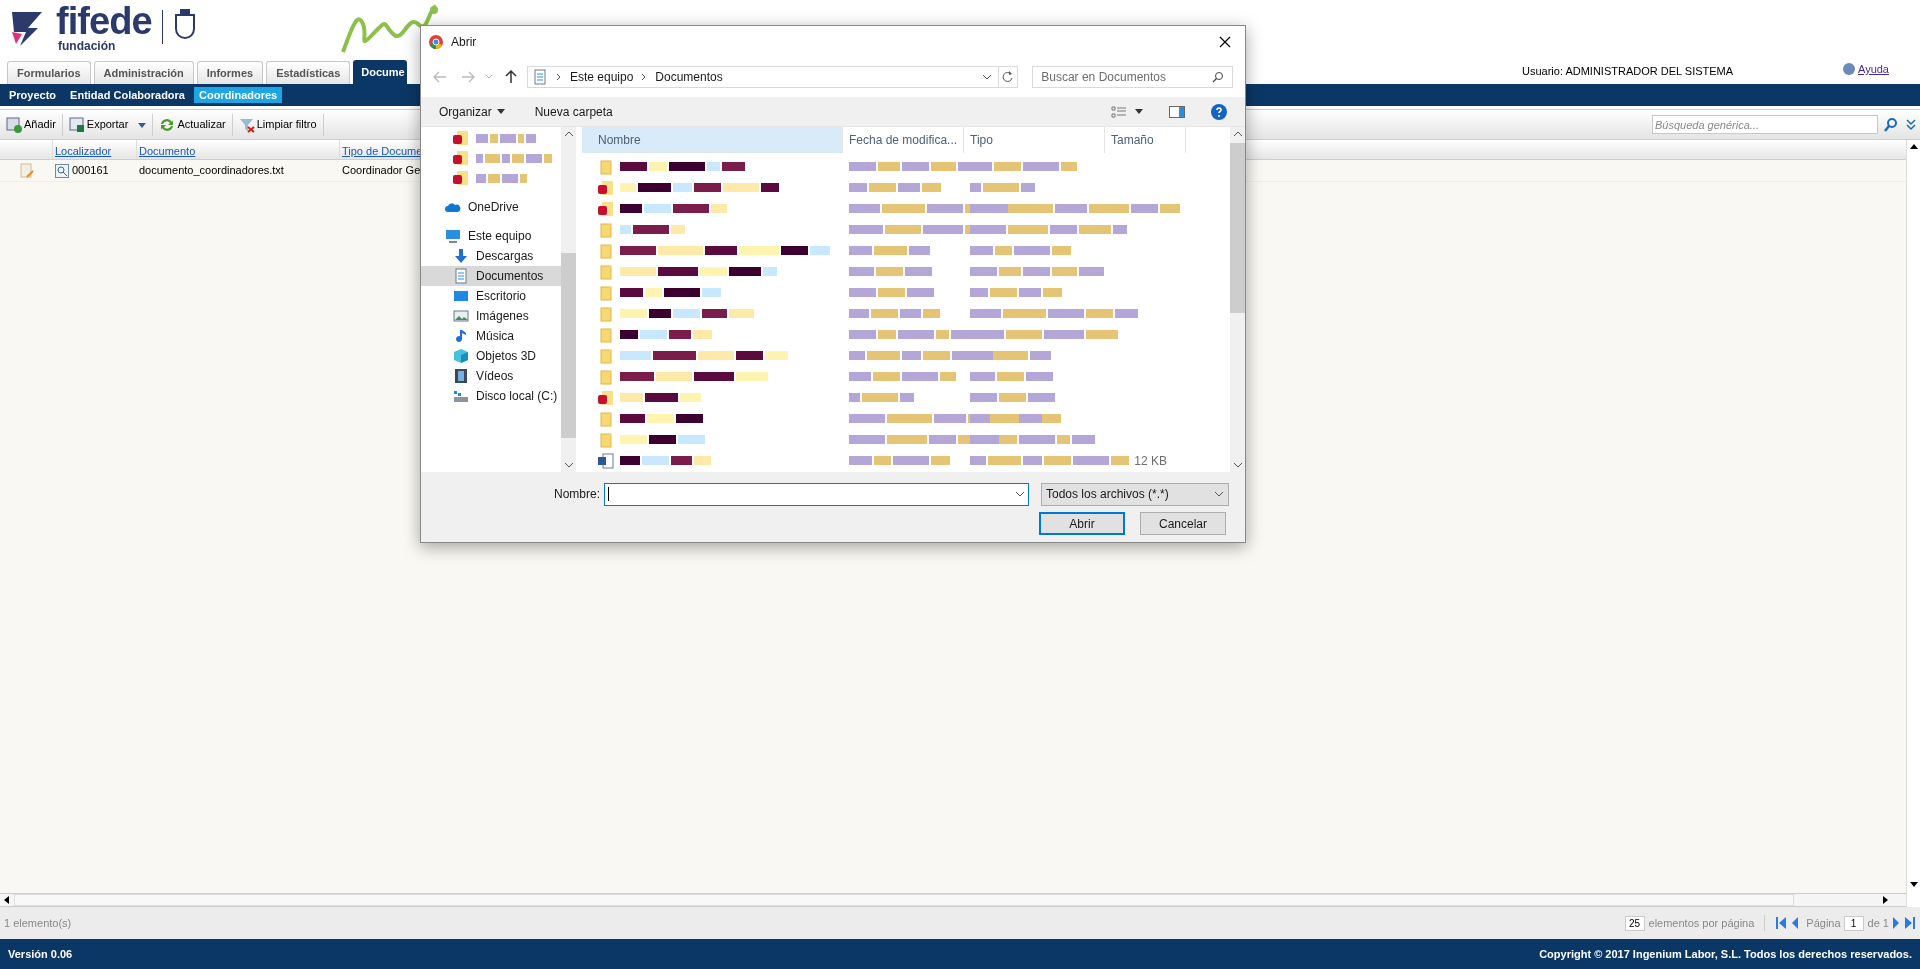  Describe the element at coordinates (461, 296) in the screenshot. I see `desktop-icon` at that location.